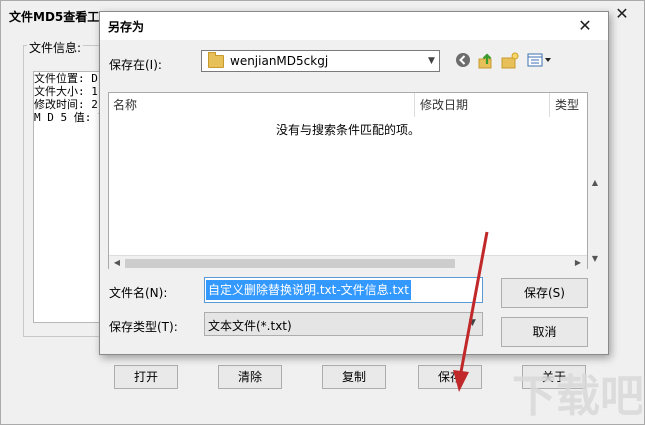 This screenshot has width=645, height=425. What do you see at coordinates (125, 105) in the screenshot?
I see `column-header-name: 名称` at bounding box center [125, 105].